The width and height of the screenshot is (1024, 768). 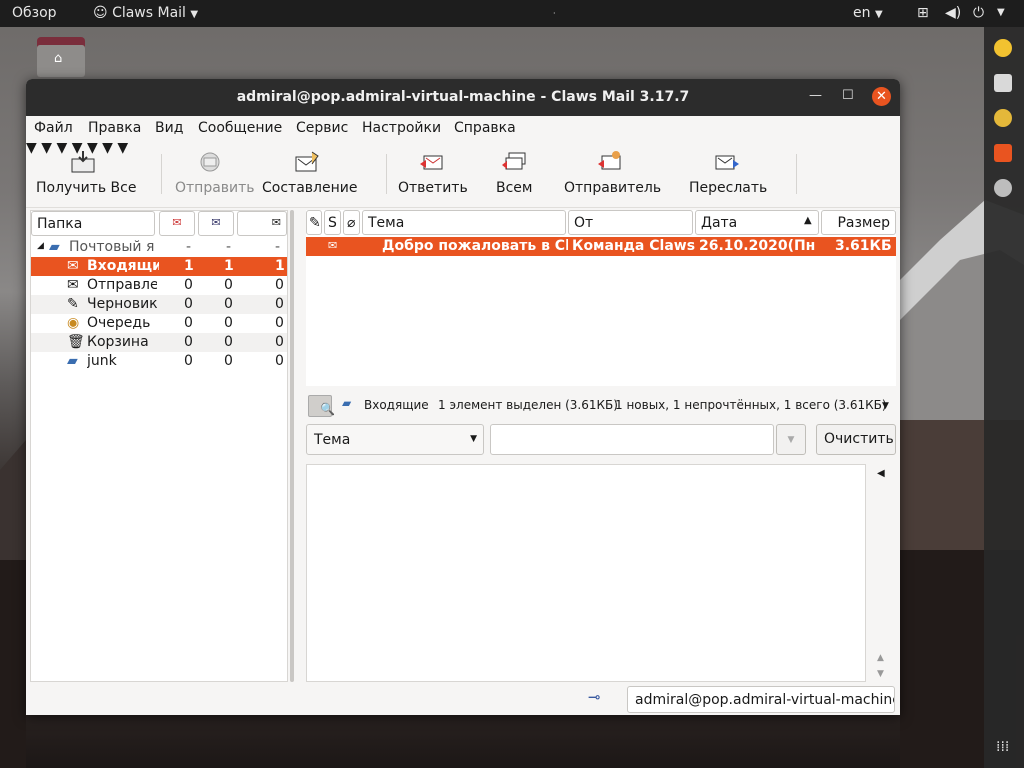 What do you see at coordinates (54, 247) in the screenshot?
I see `mailbox-icon: ▰` at bounding box center [54, 247].